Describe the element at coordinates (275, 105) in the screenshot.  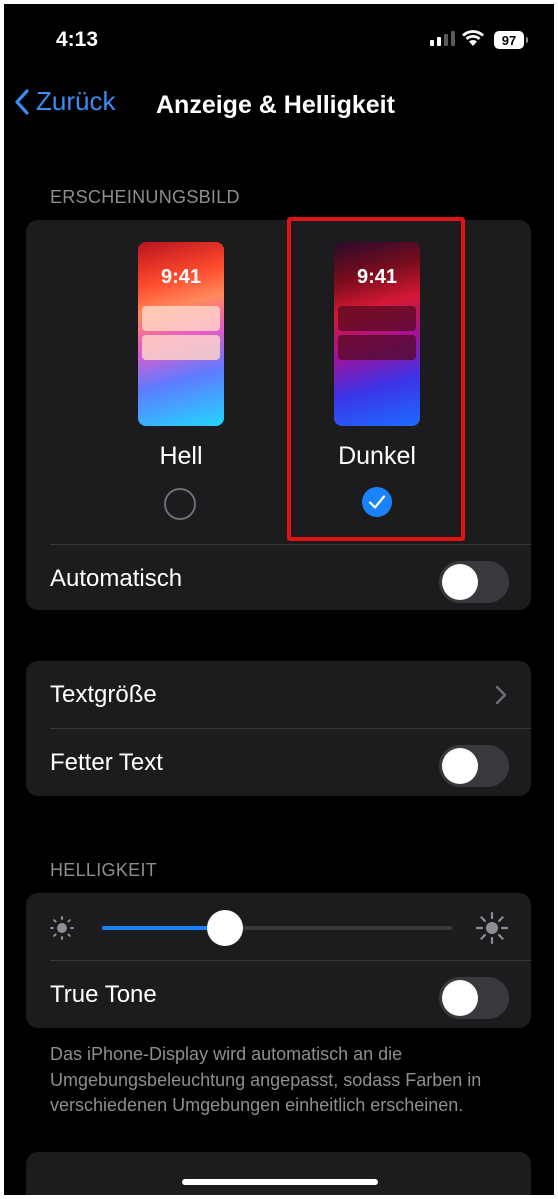
I see `page-title: Anzeige & Helligkeit` at that location.